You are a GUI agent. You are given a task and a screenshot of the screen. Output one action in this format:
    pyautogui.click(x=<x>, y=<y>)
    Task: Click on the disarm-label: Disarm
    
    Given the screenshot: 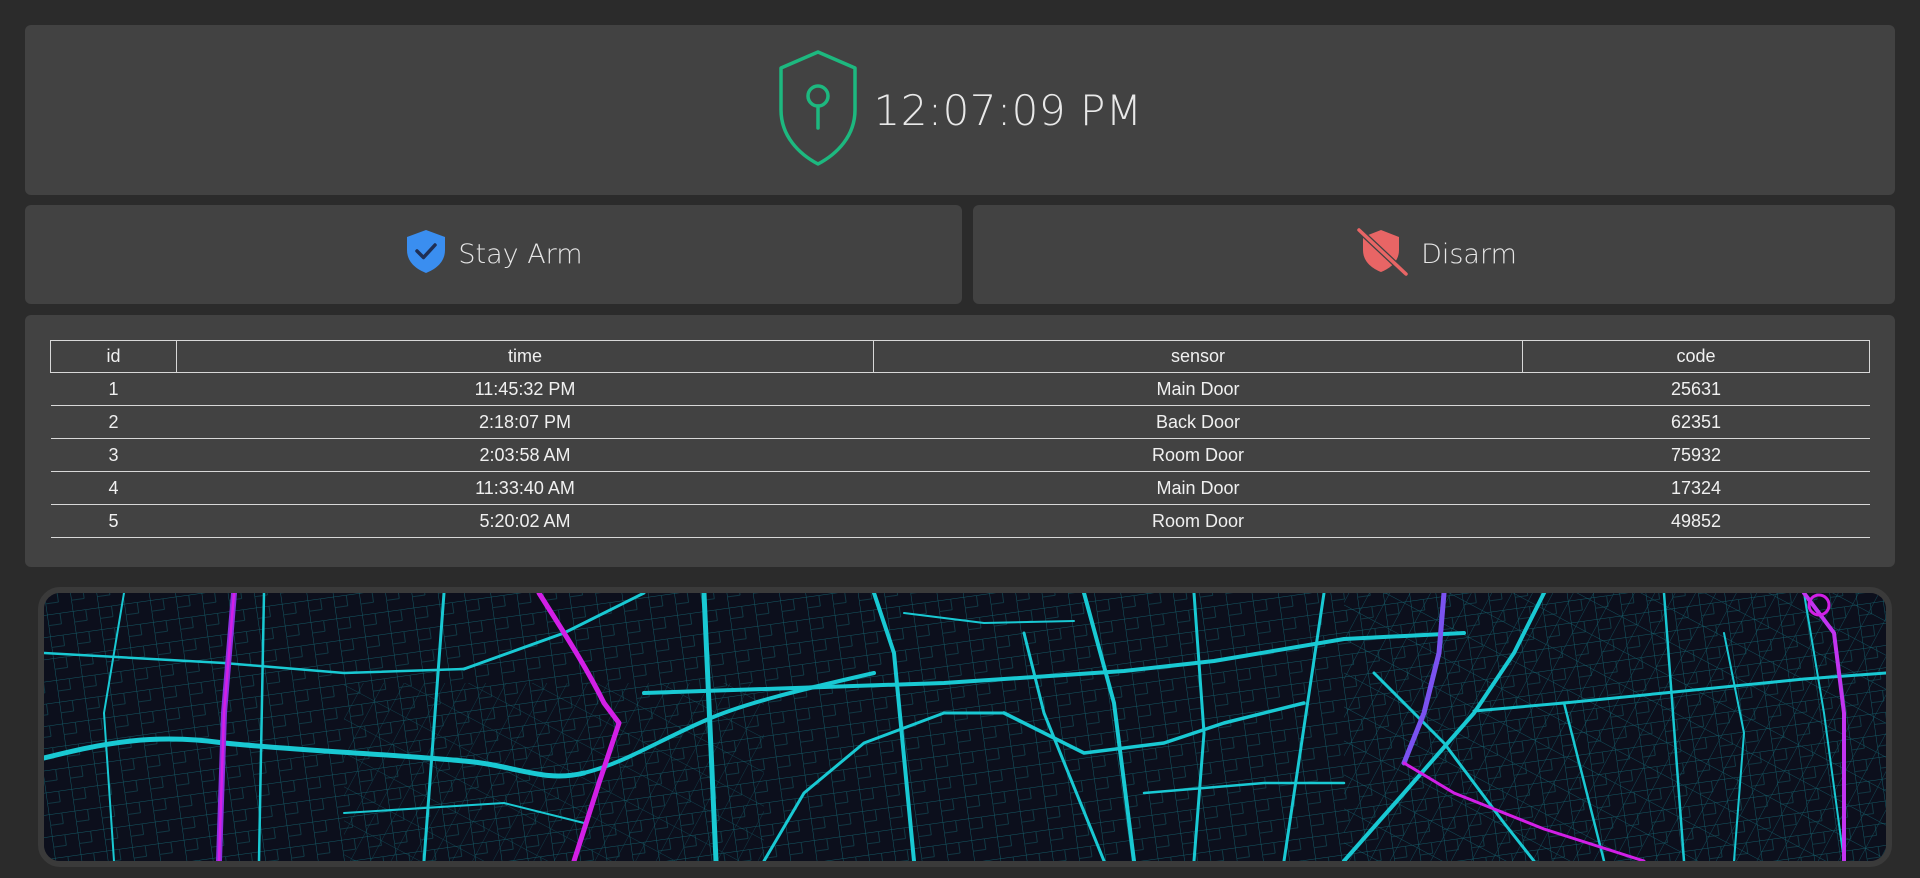 What is the action you would take?
    pyautogui.click(x=1469, y=254)
    